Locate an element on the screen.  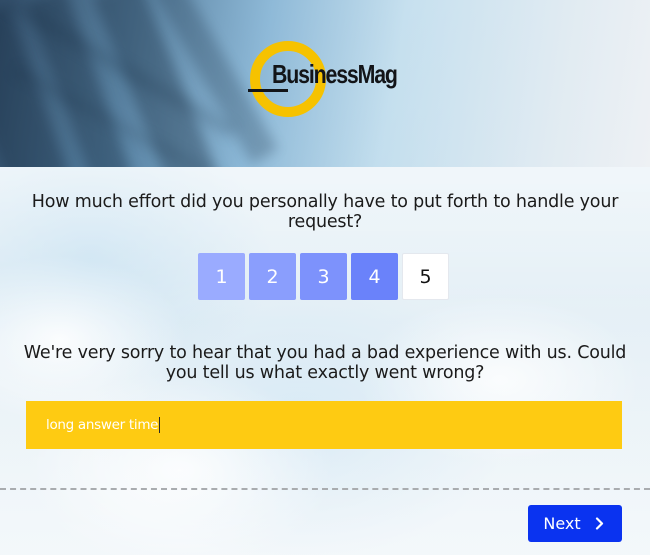
rating-option-3: 3 is located at coordinates (323, 276).